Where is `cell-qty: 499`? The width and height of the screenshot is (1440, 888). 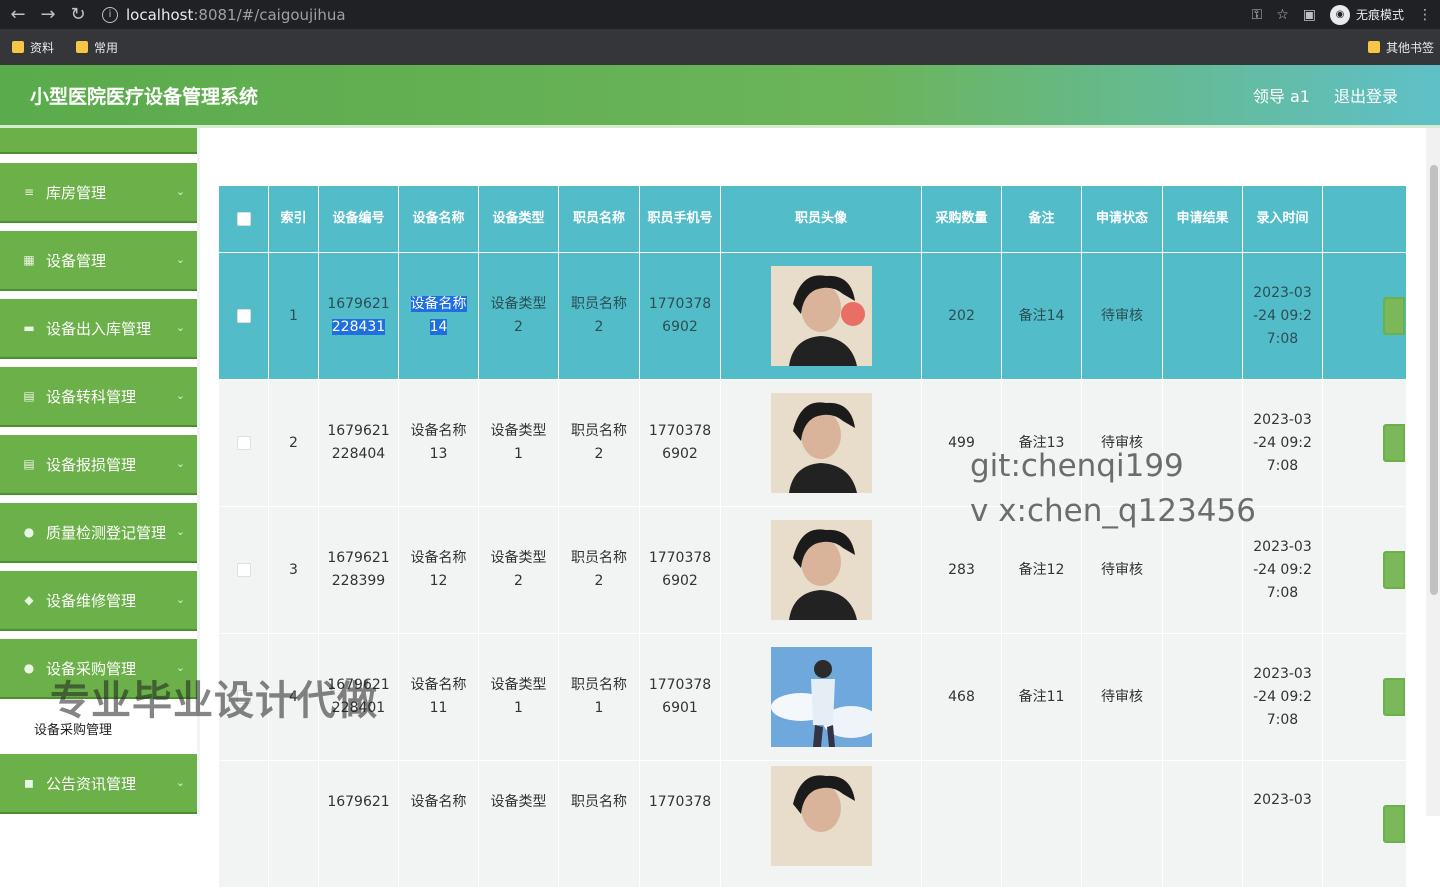 cell-qty: 499 is located at coordinates (961, 443).